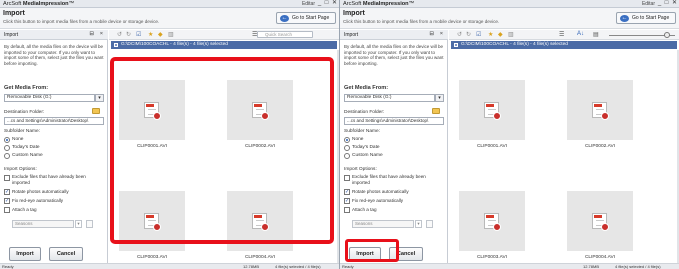 The height and width of the screenshot is (269, 679). I want to click on file-name: CLIP0001.AVI, so click(492, 146).